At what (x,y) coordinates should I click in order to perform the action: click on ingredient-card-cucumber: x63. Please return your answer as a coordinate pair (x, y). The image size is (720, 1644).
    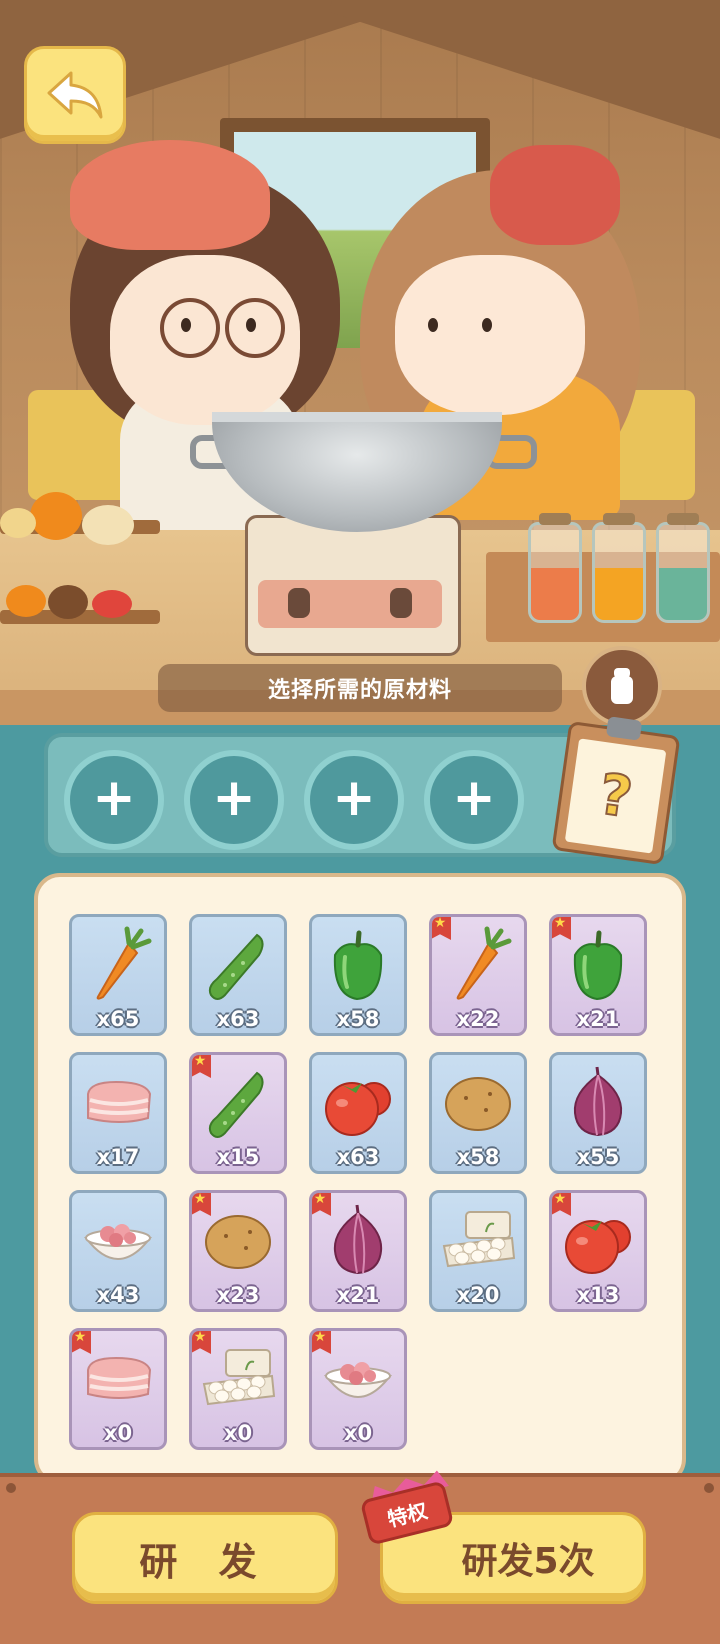
    Looking at the image, I should click on (238, 975).